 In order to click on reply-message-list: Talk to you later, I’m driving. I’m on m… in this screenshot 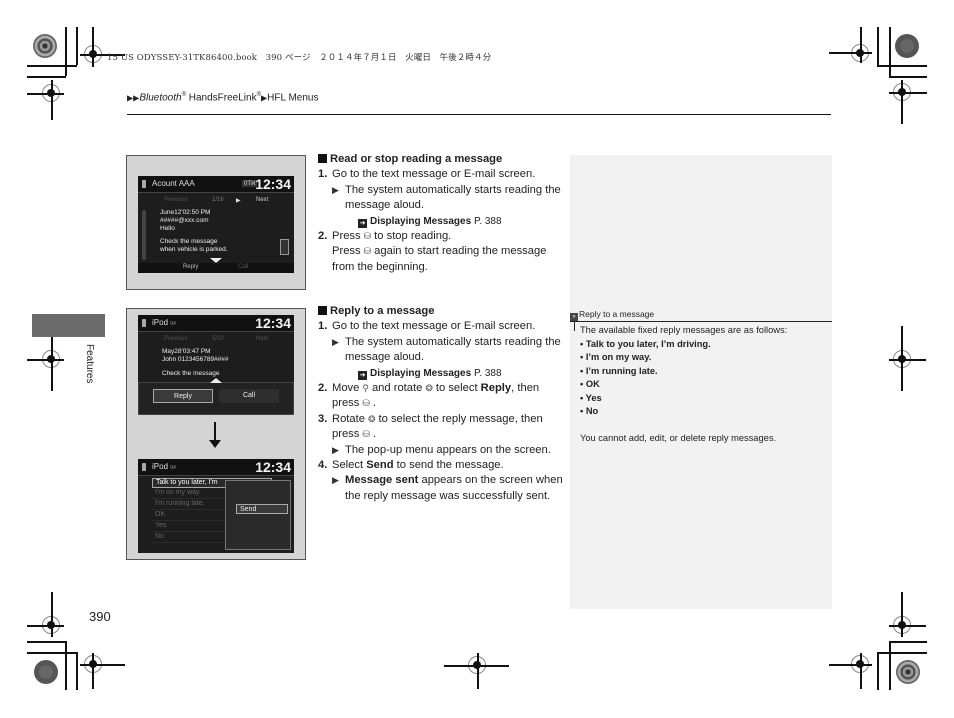, I will do `click(704, 378)`.